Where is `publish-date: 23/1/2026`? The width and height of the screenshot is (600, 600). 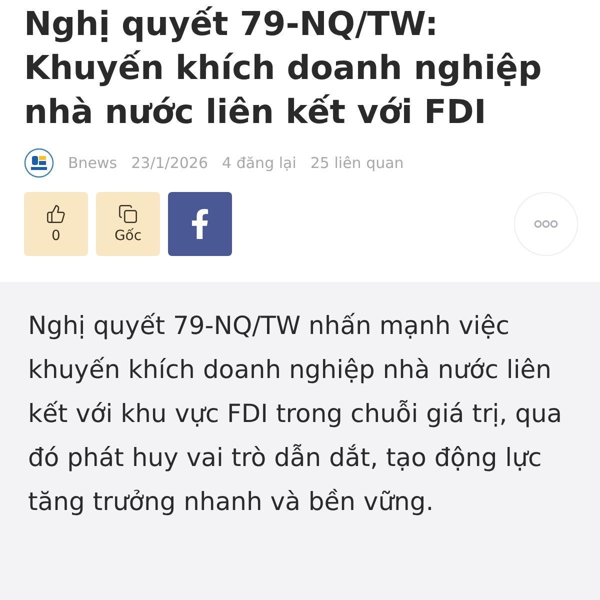 publish-date: 23/1/2026 is located at coordinates (169, 163).